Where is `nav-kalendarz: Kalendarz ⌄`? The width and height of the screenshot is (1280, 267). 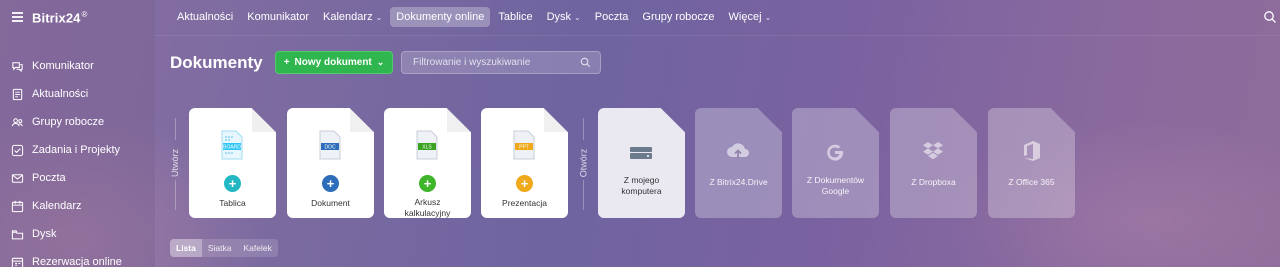 nav-kalendarz: Kalendarz ⌄ is located at coordinates (352, 17).